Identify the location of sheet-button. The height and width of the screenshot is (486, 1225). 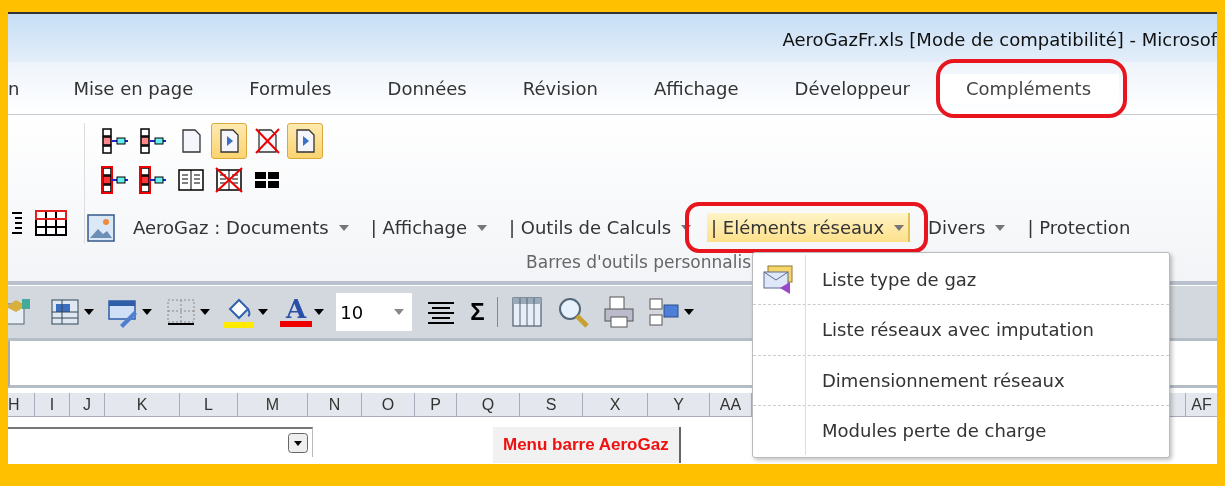
(526, 312).